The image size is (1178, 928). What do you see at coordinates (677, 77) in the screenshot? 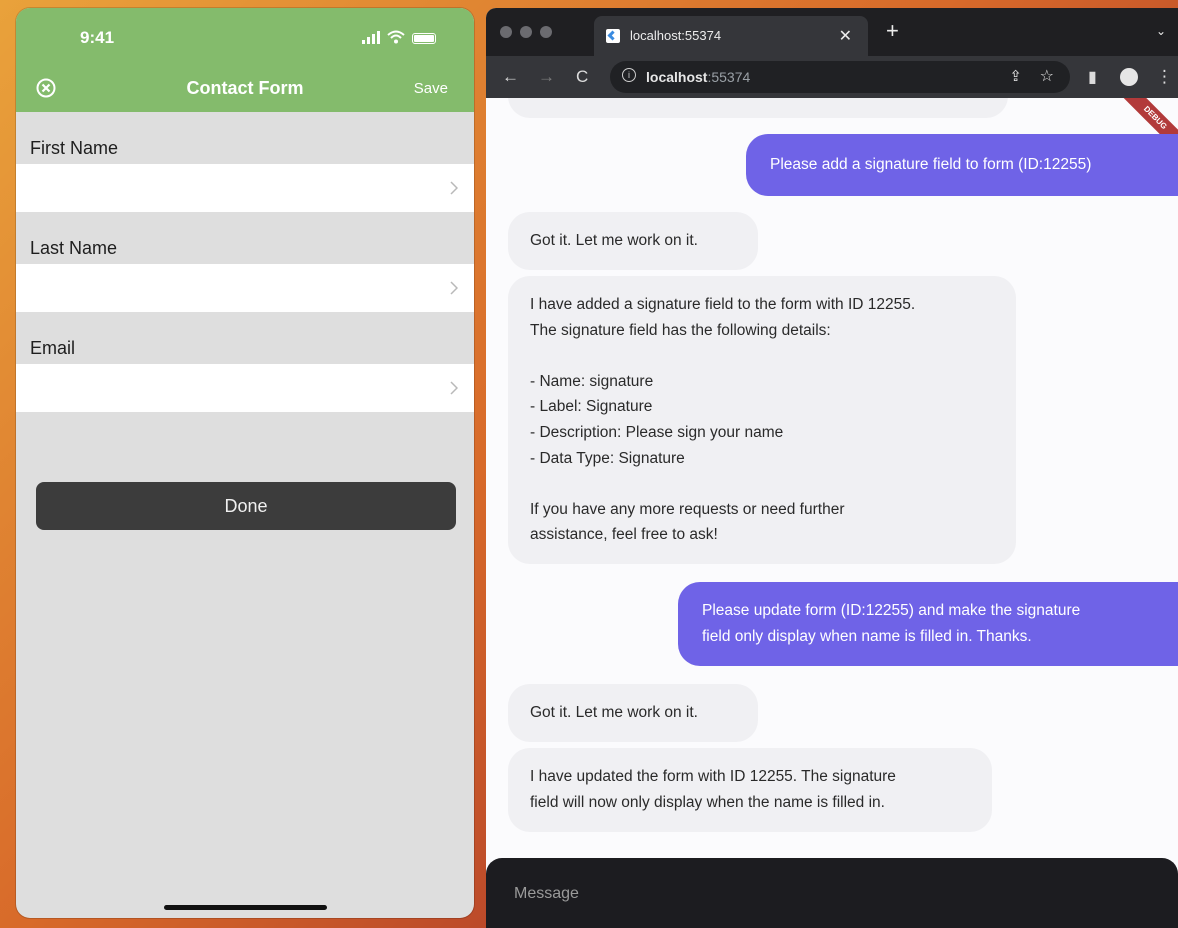
I see `url-host: localhost` at bounding box center [677, 77].